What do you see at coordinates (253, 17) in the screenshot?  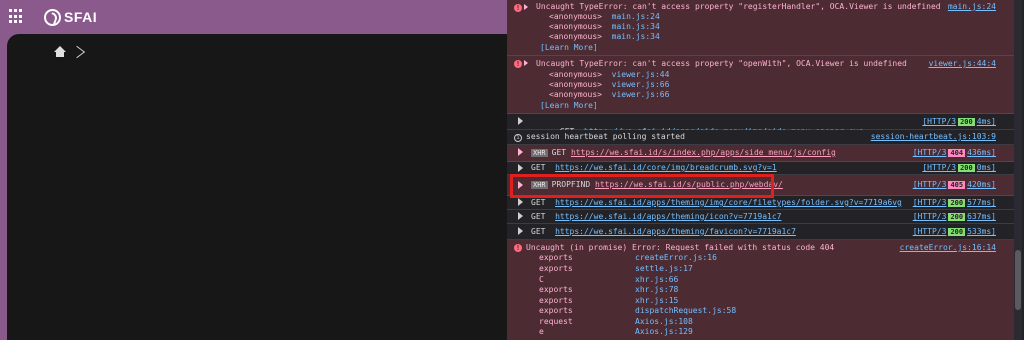 I see `app-header: SFAI` at bounding box center [253, 17].